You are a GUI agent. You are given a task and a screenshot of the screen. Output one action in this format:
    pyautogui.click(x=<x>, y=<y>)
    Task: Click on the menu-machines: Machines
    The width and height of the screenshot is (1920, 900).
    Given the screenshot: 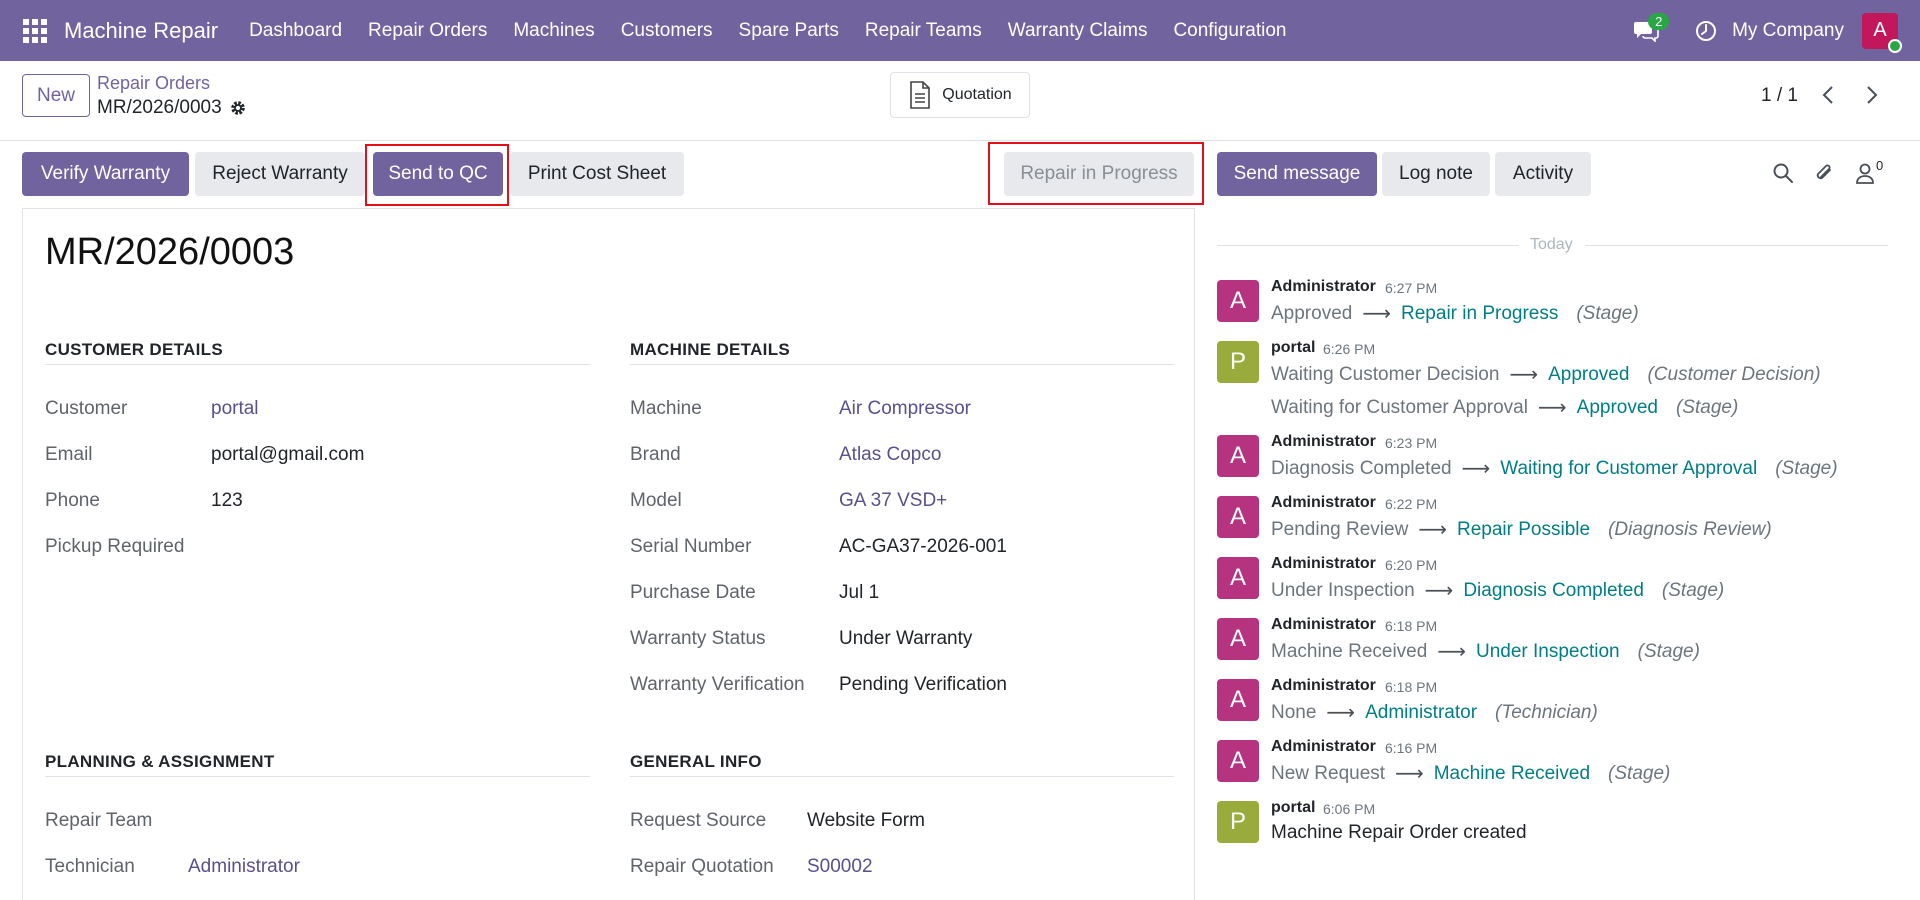 What is the action you would take?
    pyautogui.click(x=553, y=31)
    